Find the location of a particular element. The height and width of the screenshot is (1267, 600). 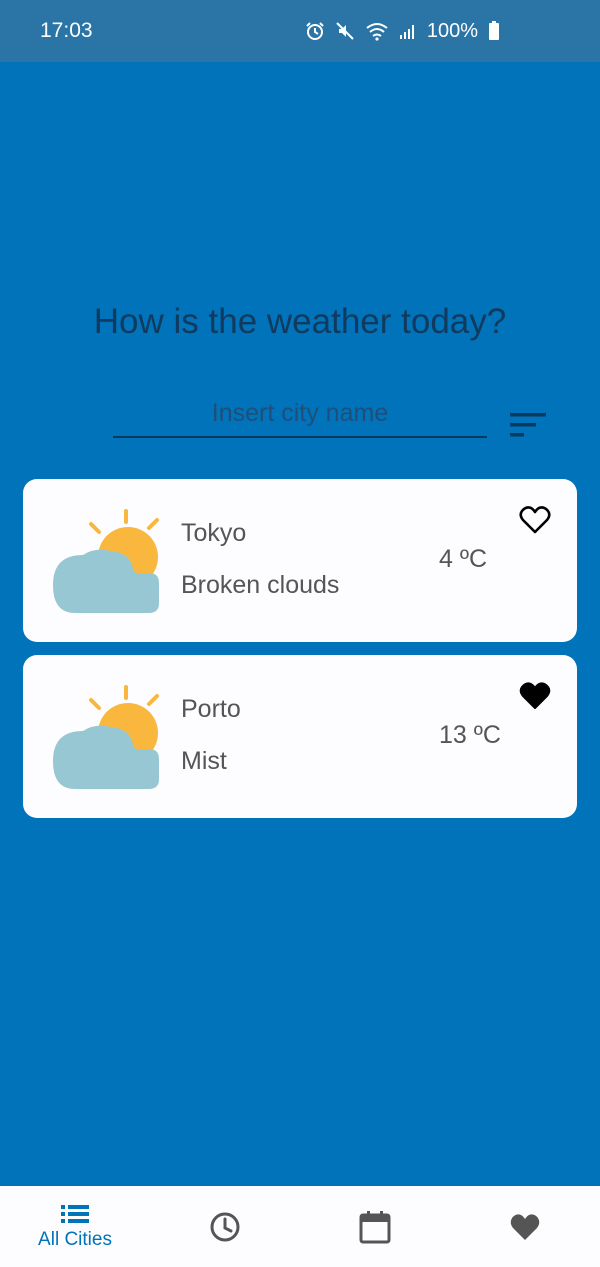

status-bar: 17:03 100% is located at coordinates (300, 31).